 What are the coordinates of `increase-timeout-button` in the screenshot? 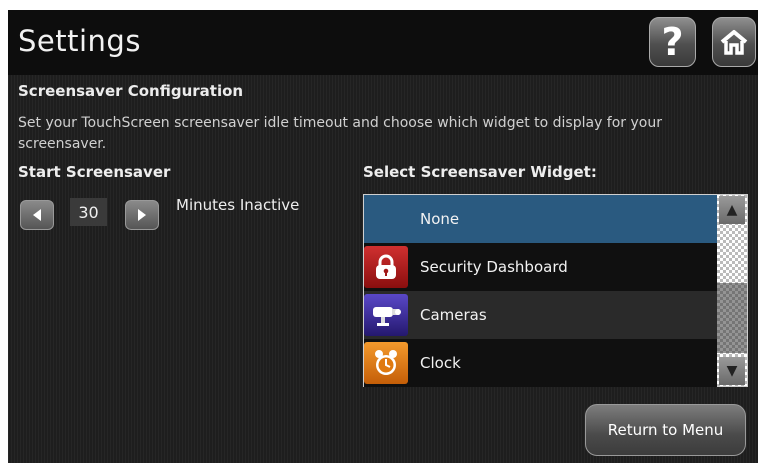 It's located at (142, 215).